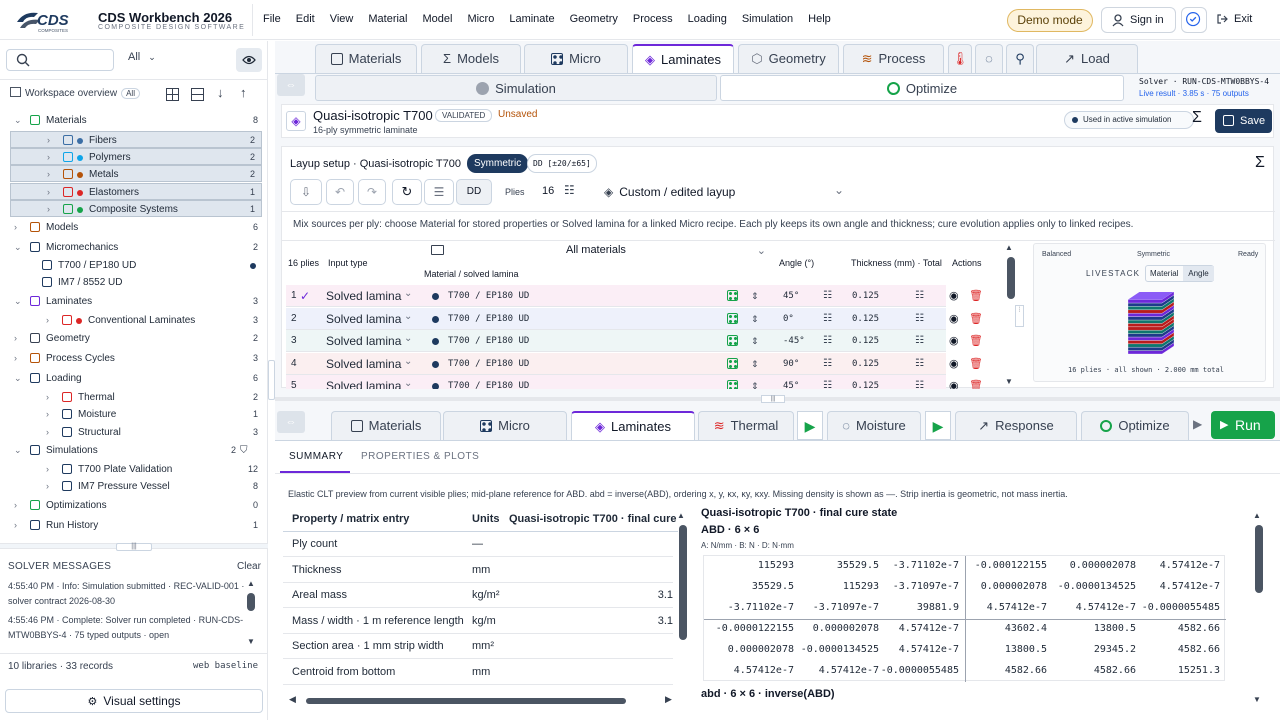 Image resolution: width=1280 pixels, height=720 pixels. What do you see at coordinates (386, 425) in the screenshot?
I see `lower-tab-materials: Materials` at bounding box center [386, 425].